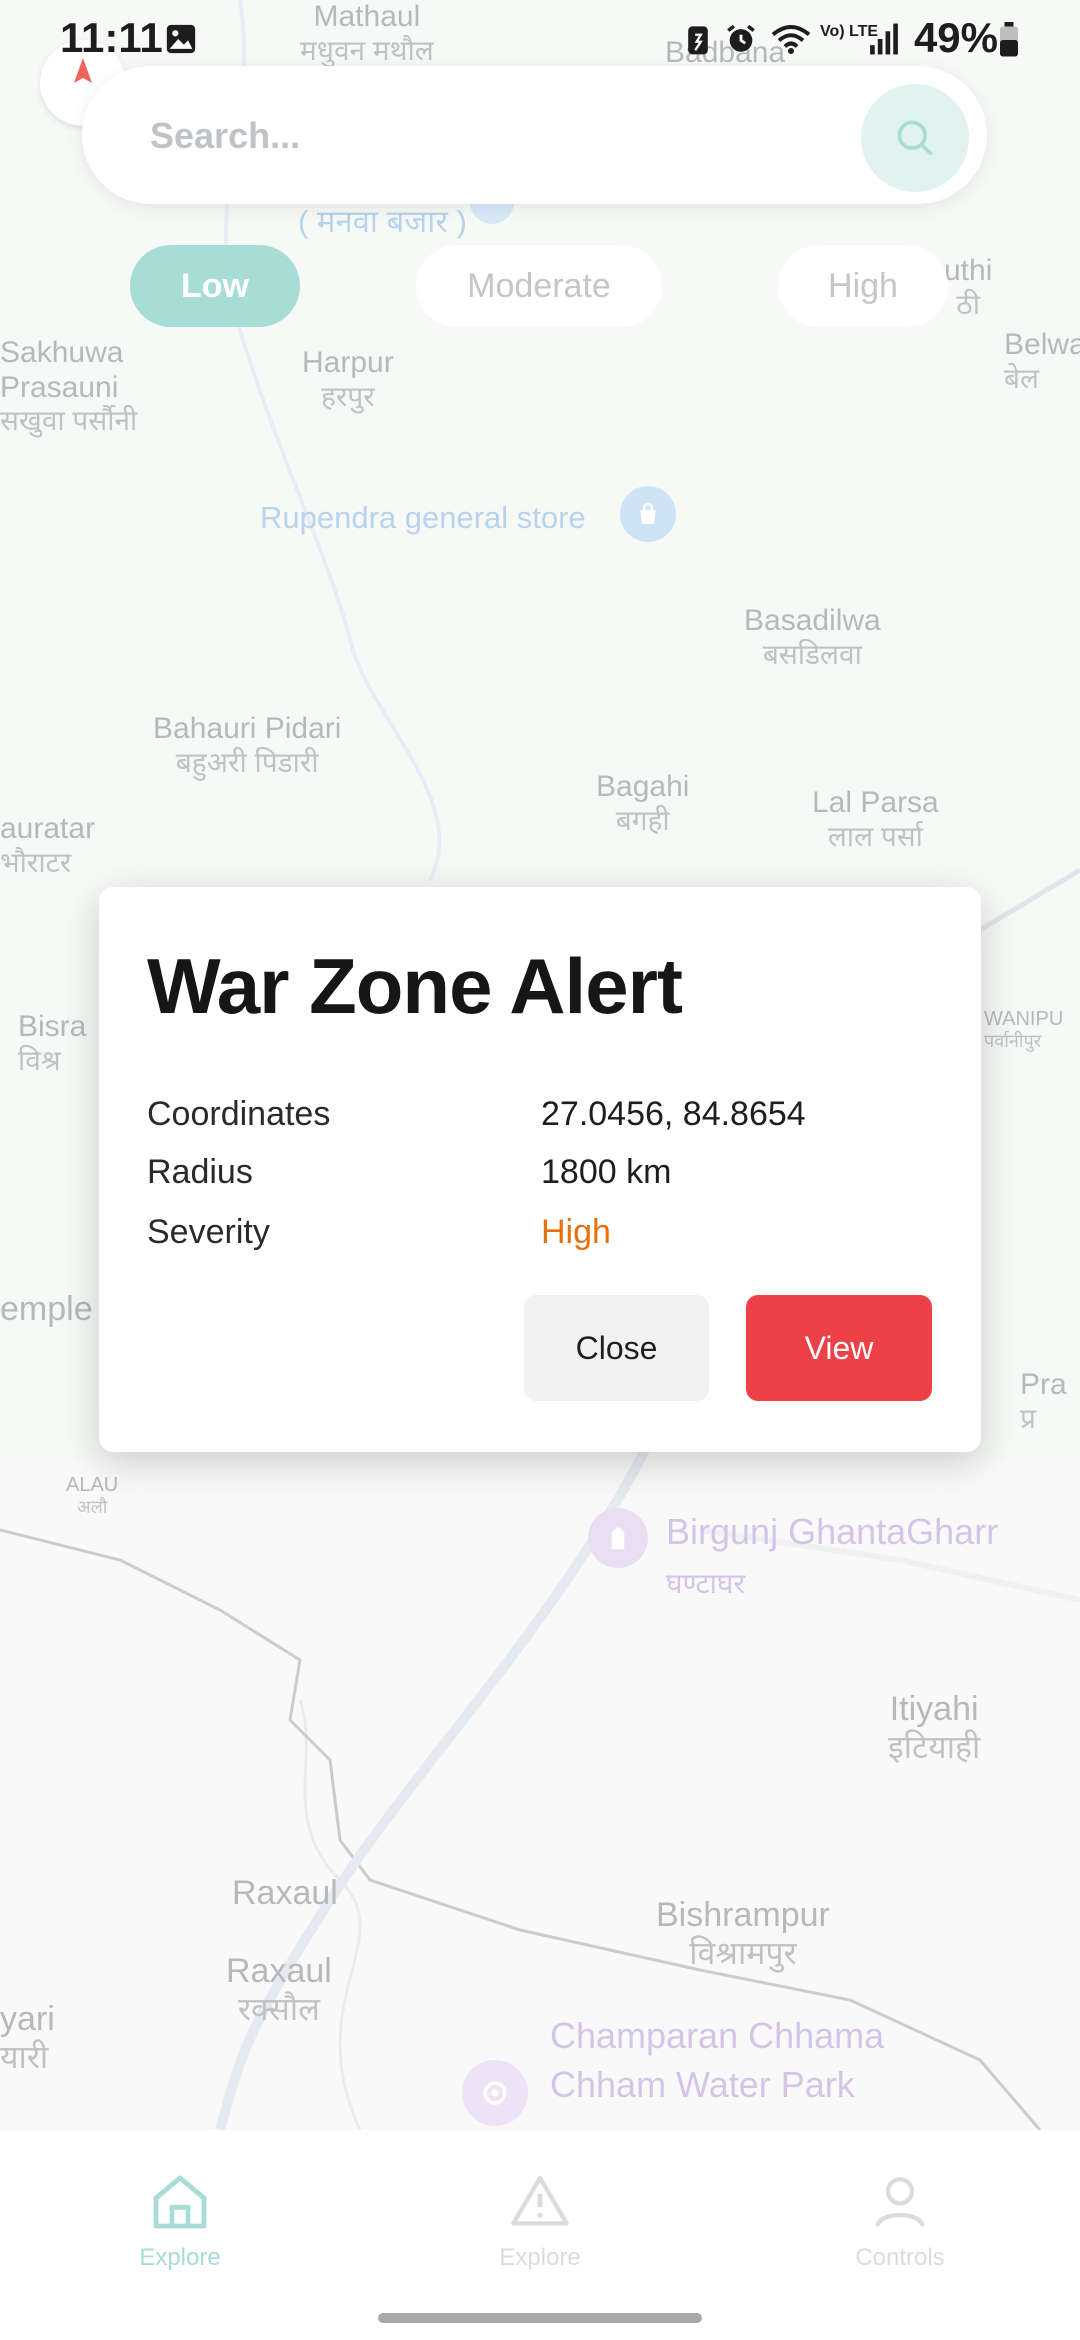 This screenshot has height=2340, width=1080. What do you see at coordinates (539, 286) in the screenshot?
I see `filter-chip-moderate: Moderate` at bounding box center [539, 286].